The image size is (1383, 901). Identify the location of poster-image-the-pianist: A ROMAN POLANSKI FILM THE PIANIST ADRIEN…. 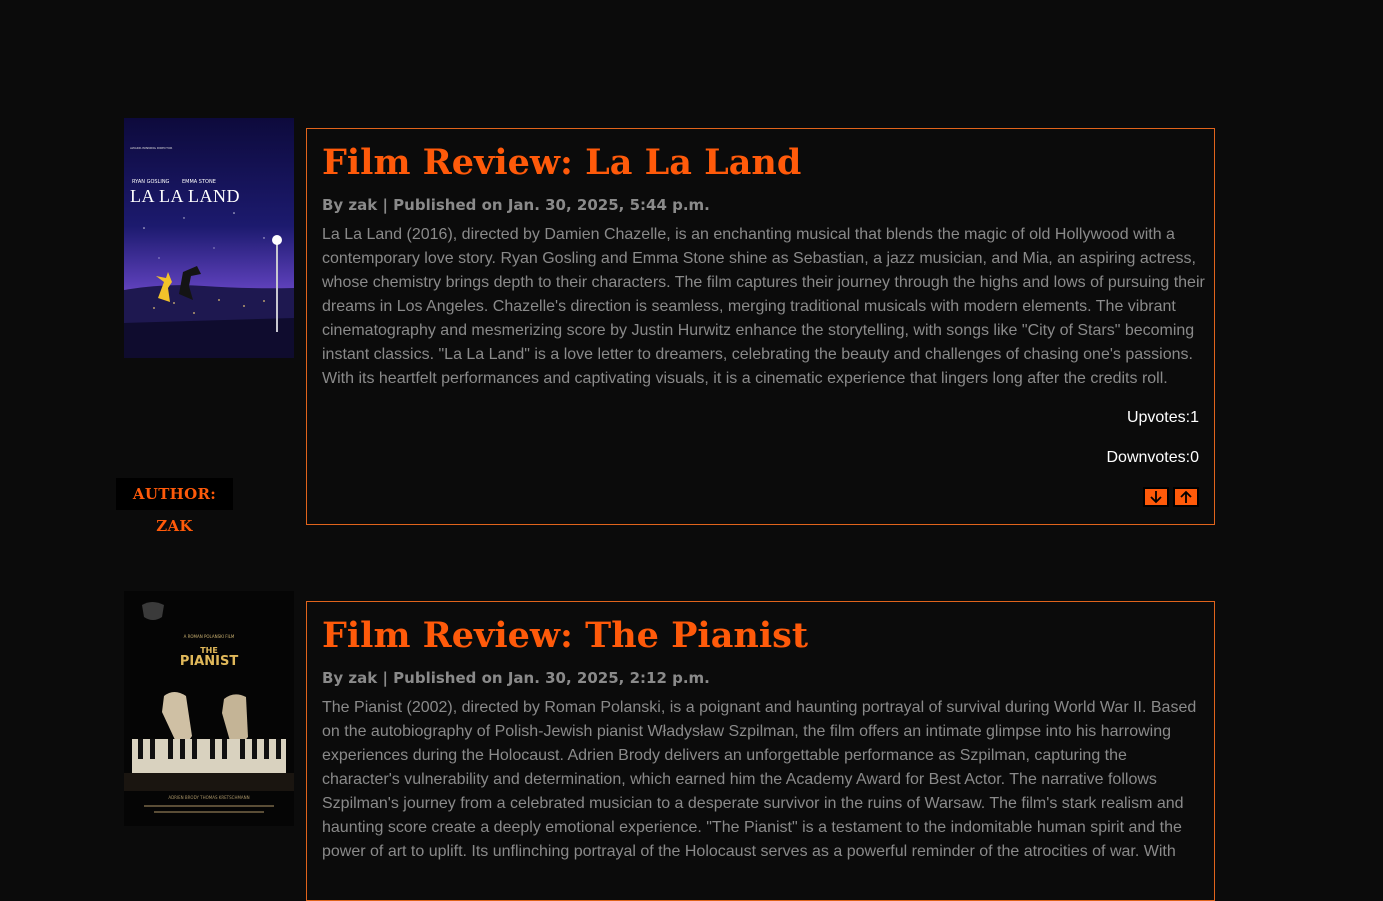
(209, 708).